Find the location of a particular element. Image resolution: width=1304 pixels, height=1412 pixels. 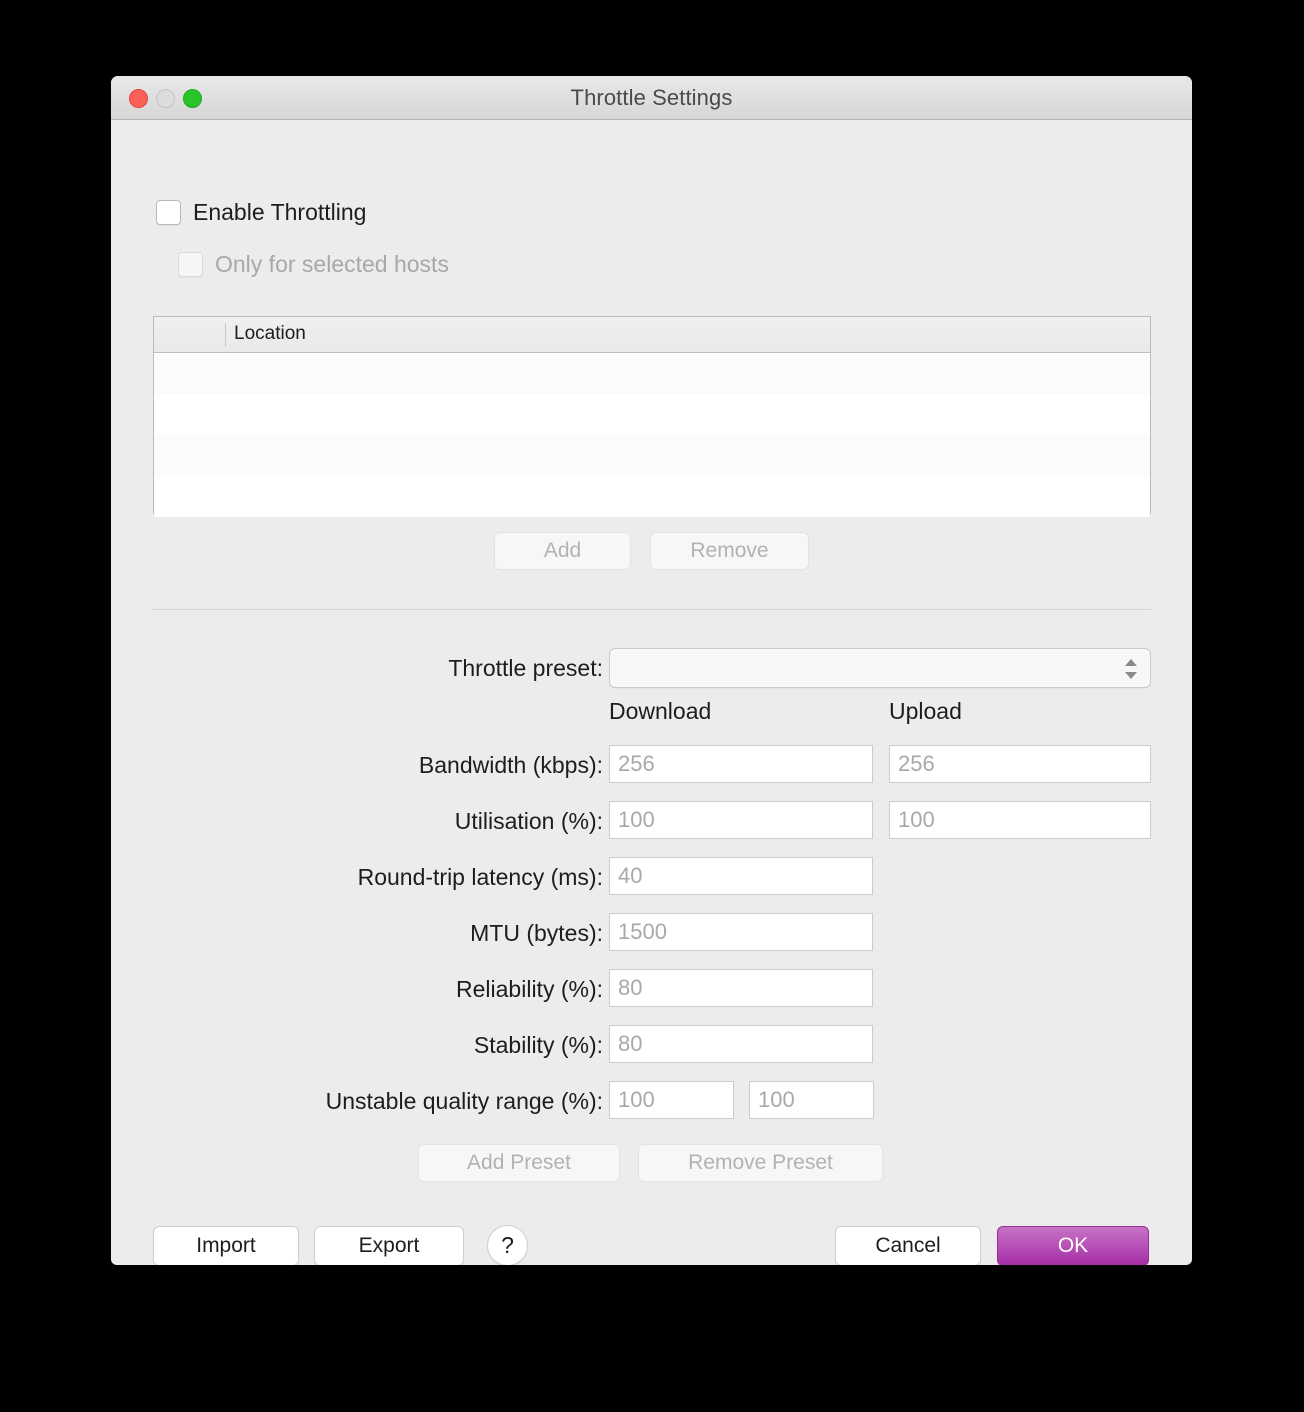

enable-throttling-row: Enable Throttling is located at coordinates (261, 212).